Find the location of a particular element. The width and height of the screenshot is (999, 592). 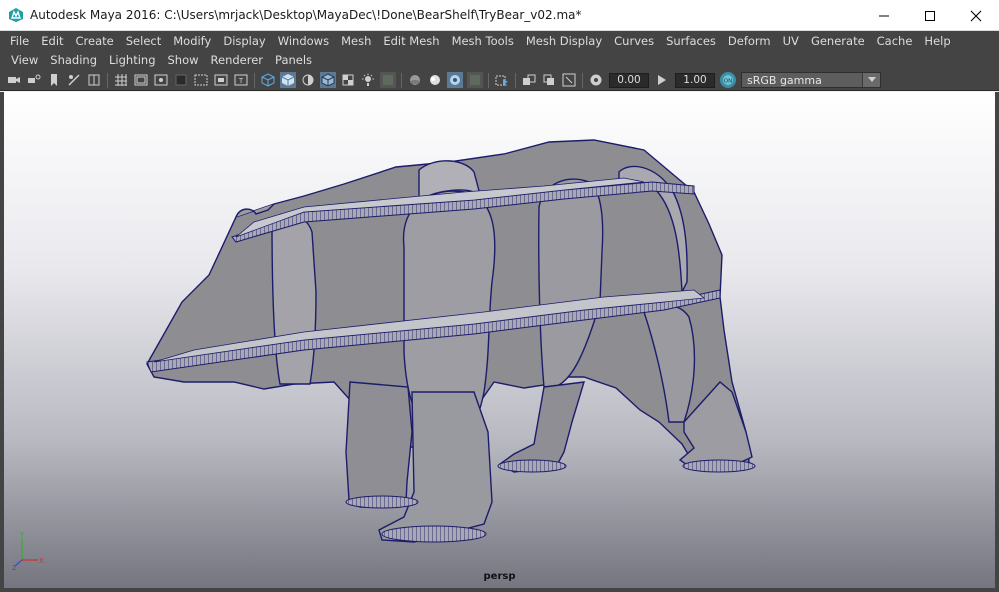

gamma-toggle-button is located at coordinates (662, 80).